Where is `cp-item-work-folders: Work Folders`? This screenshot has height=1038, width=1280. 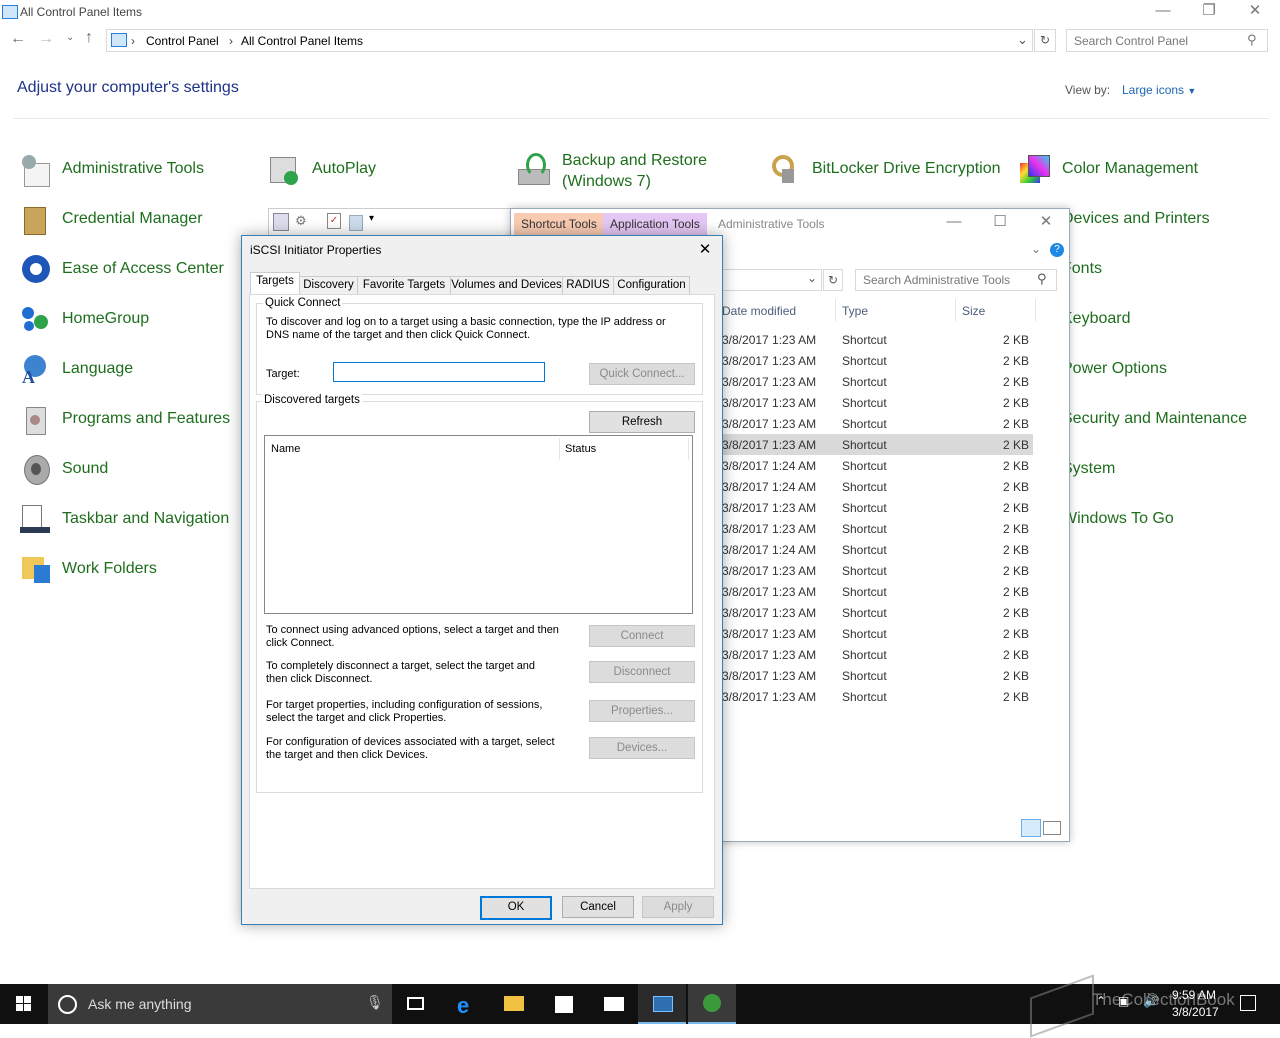 cp-item-work-folders: Work Folders is located at coordinates (109, 569).